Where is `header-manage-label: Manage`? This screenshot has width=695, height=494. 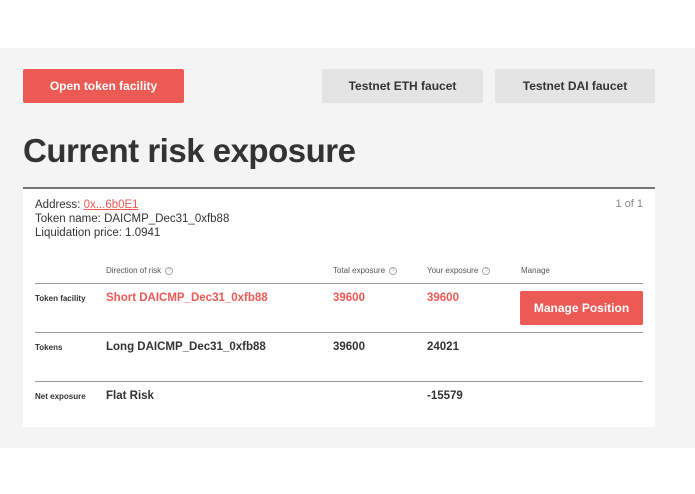 header-manage-label: Manage is located at coordinates (535, 270).